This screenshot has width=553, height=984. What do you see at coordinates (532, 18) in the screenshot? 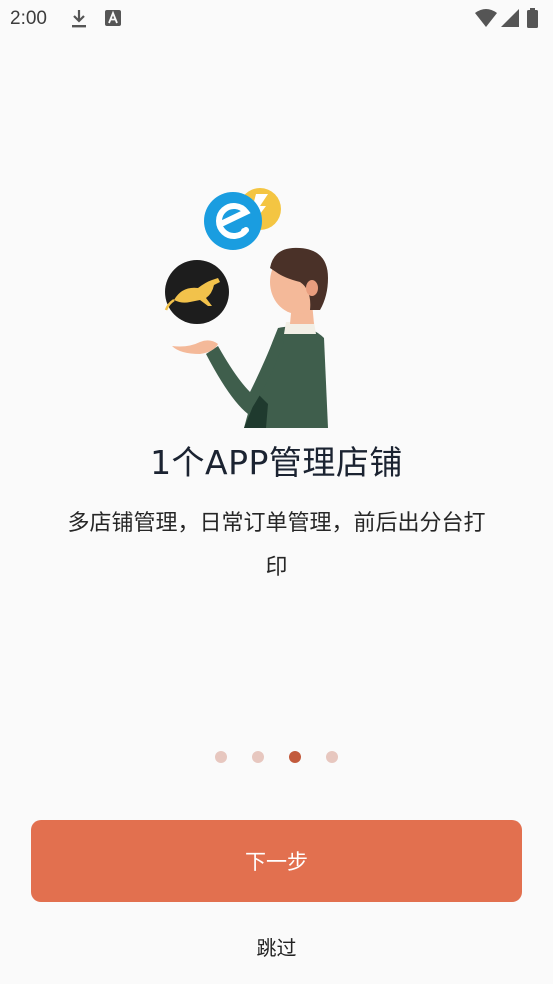
I see `battery-icon` at bounding box center [532, 18].